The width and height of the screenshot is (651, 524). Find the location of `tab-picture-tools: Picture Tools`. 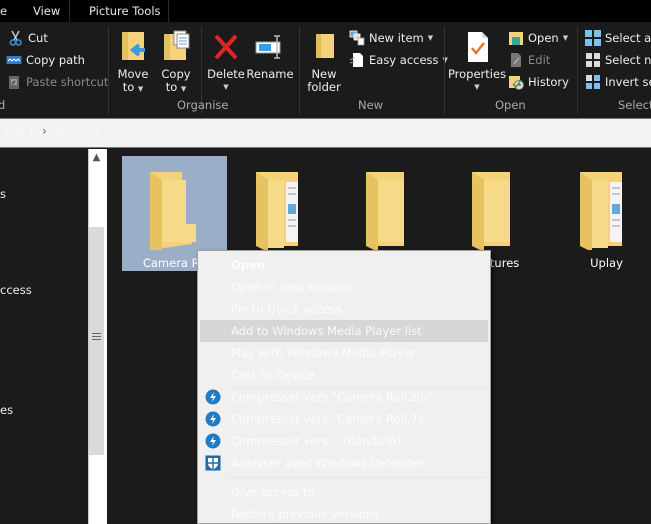

tab-picture-tools: Picture Tools is located at coordinates (125, 11).